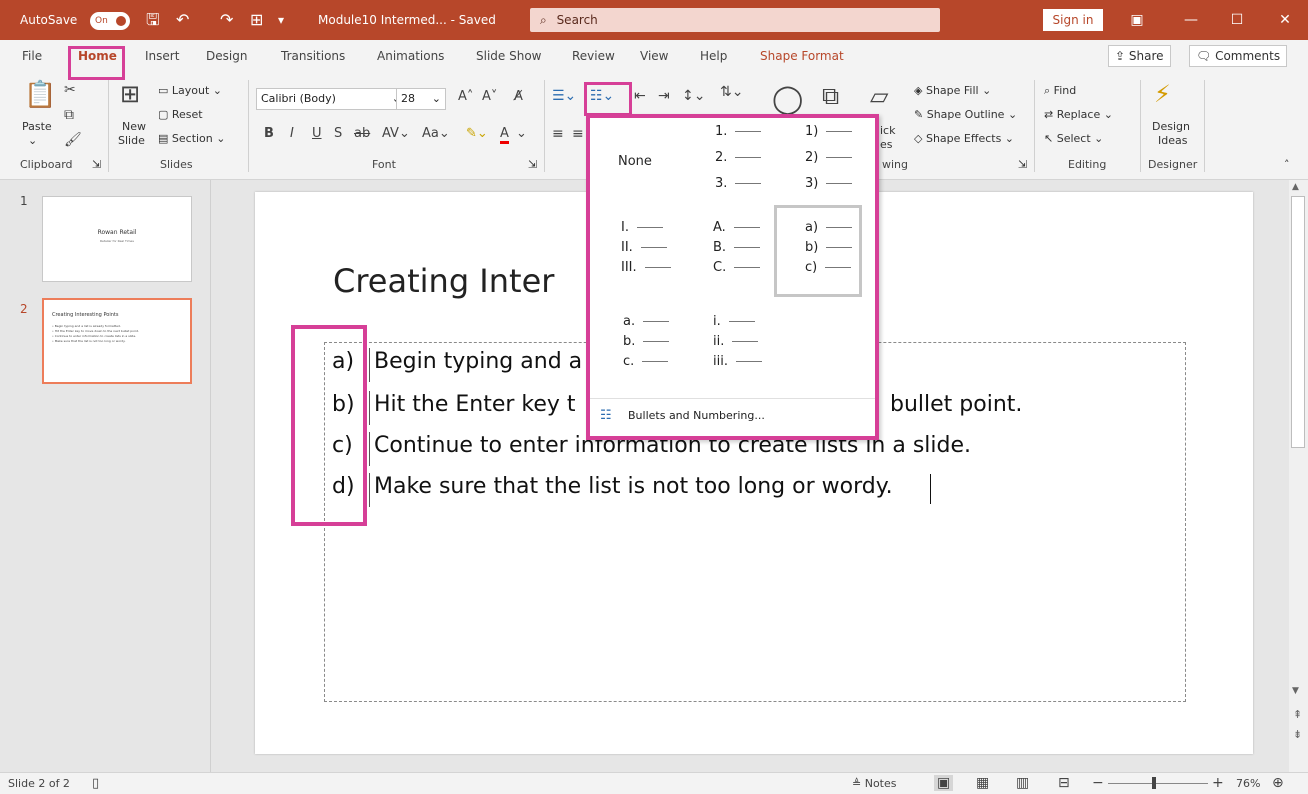 Image resolution: width=1308 pixels, height=794 pixels. What do you see at coordinates (835, 260) in the screenshot?
I see `numbering-option-alpha-paren: a) b) c)` at bounding box center [835, 260].